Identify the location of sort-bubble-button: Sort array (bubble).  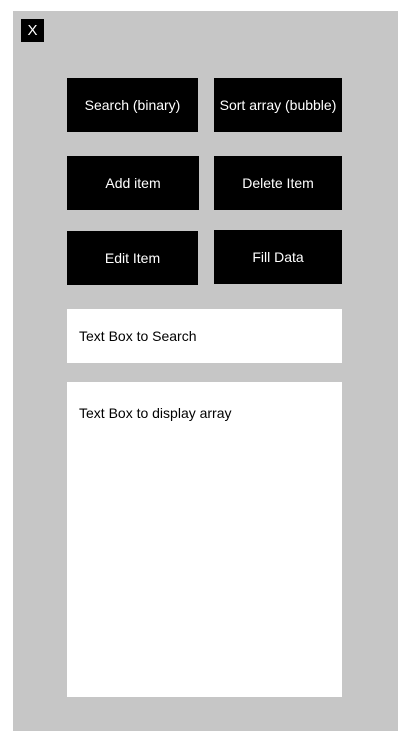
(278, 105).